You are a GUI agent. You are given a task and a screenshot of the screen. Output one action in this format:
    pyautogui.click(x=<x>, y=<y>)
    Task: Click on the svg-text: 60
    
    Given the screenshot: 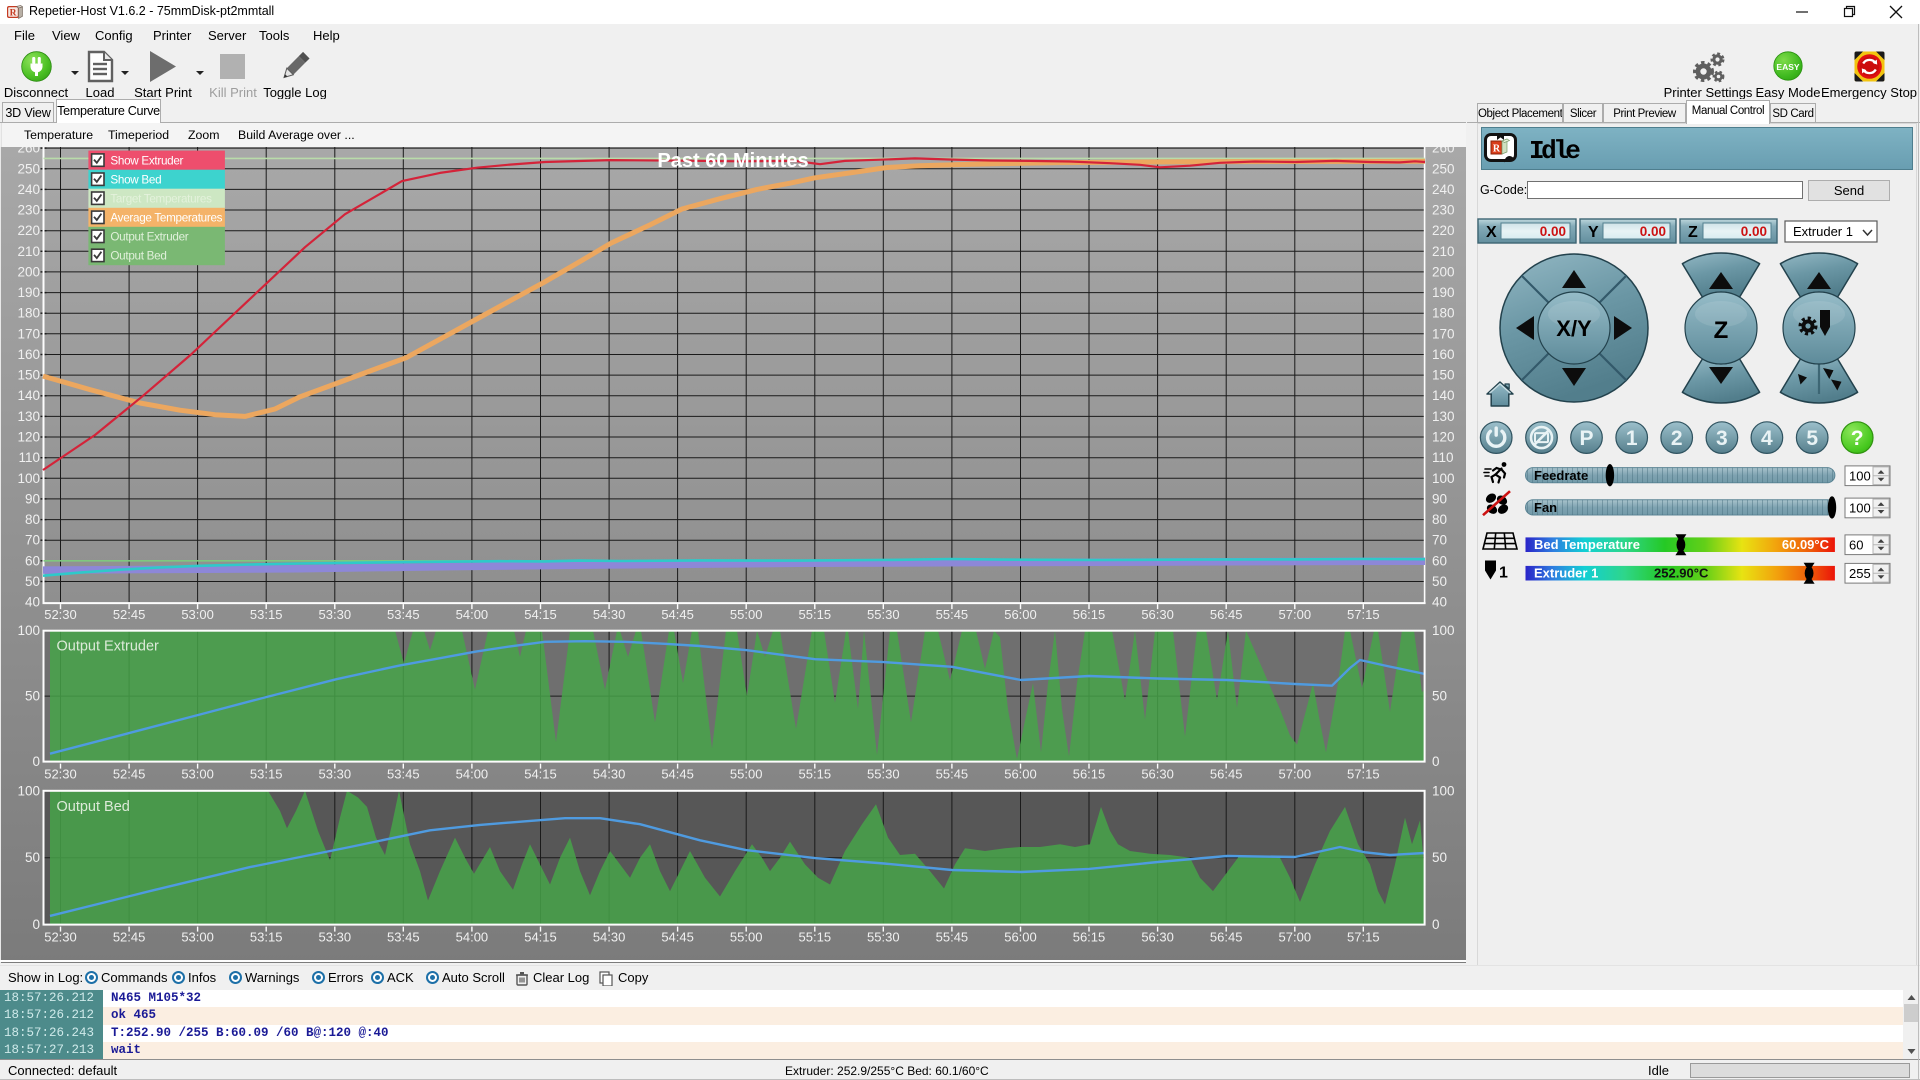 What is the action you would take?
    pyautogui.click(x=1856, y=545)
    